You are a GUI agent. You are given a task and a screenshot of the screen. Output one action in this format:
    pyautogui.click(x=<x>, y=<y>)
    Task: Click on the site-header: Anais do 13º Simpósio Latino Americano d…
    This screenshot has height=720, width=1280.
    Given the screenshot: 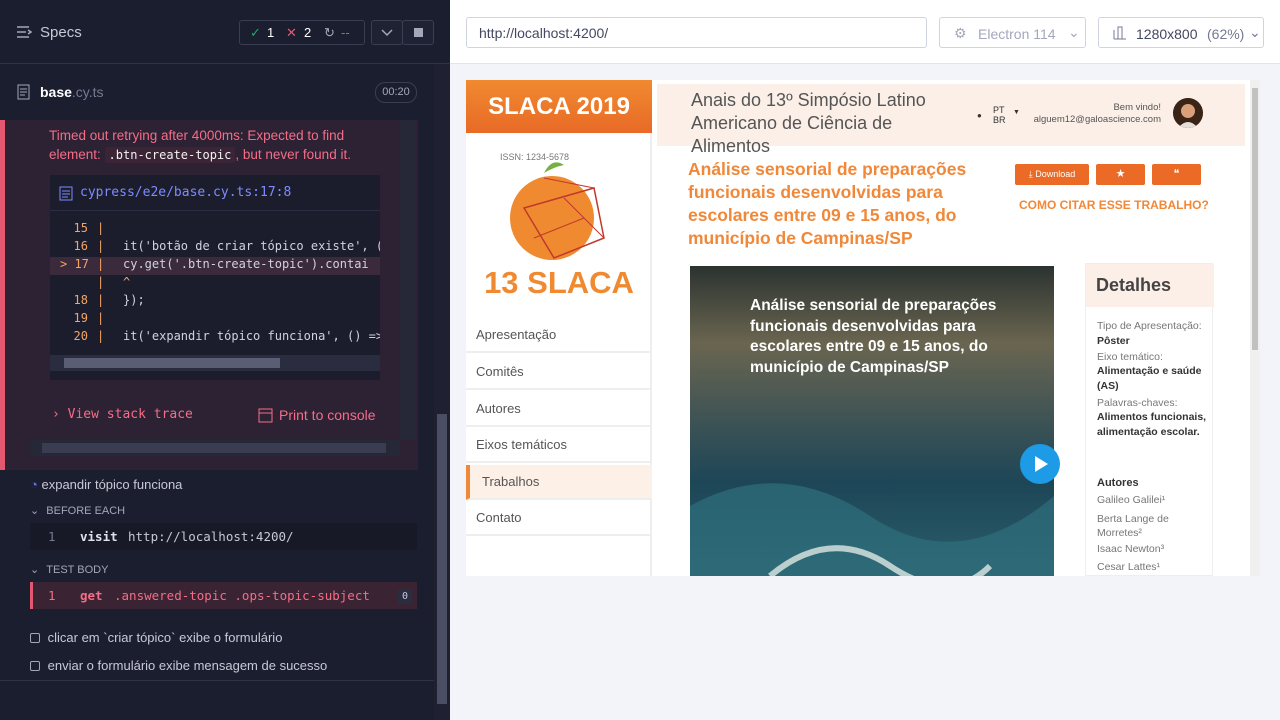 What is the action you would take?
    pyautogui.click(x=951, y=120)
    